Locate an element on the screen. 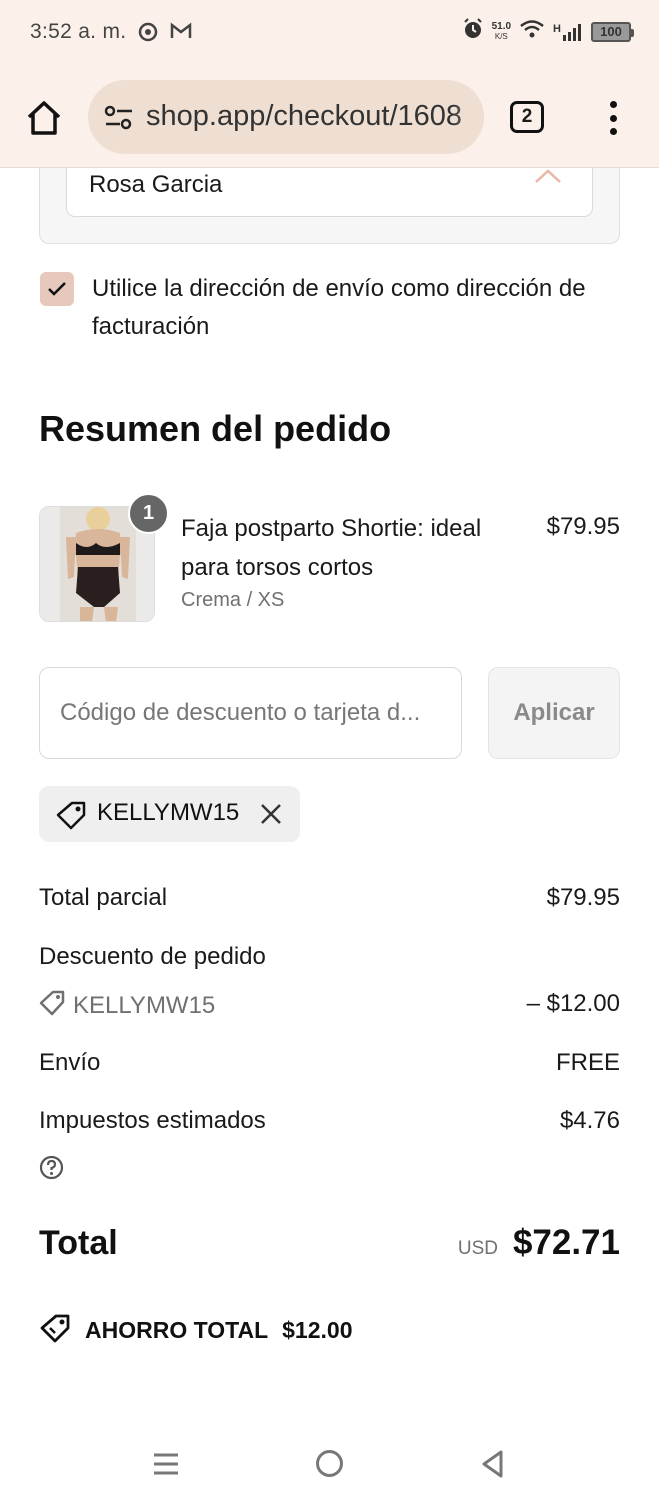 The height and width of the screenshot is (1500, 659). system-nav-bar is located at coordinates (329, 1465).